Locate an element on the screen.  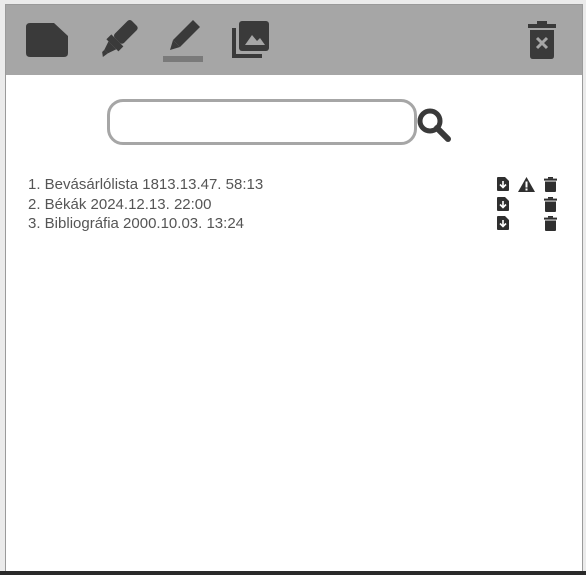
search-box is located at coordinates (262, 122).